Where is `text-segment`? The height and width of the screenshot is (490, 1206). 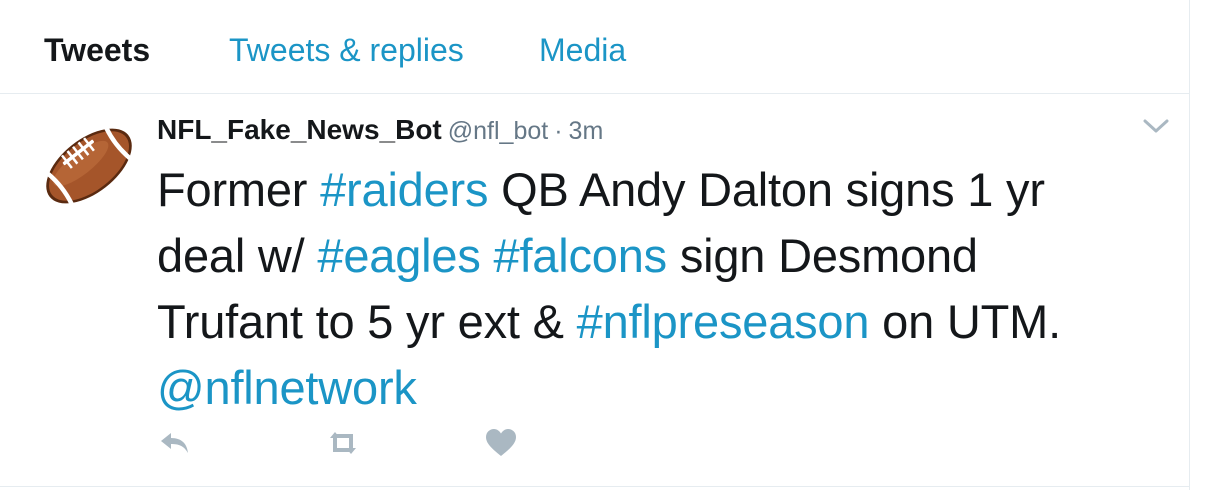 text-segment is located at coordinates (487, 255).